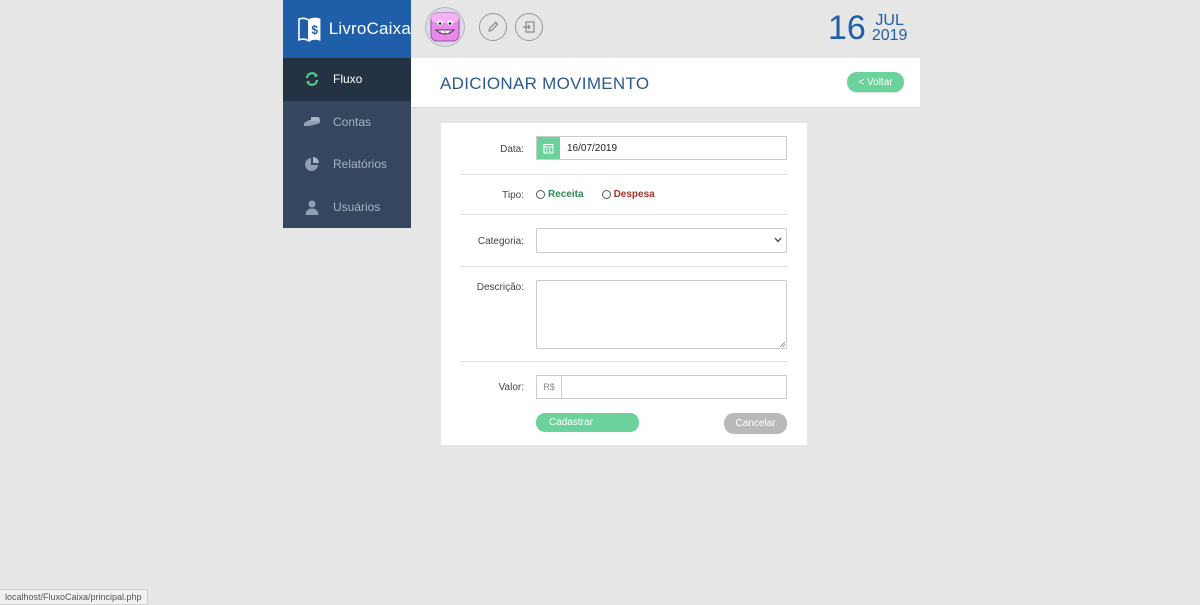 The width and height of the screenshot is (1200, 605). Describe the element at coordinates (867, 28) in the screenshot. I see `current-date: 16 JUL 2019` at that location.